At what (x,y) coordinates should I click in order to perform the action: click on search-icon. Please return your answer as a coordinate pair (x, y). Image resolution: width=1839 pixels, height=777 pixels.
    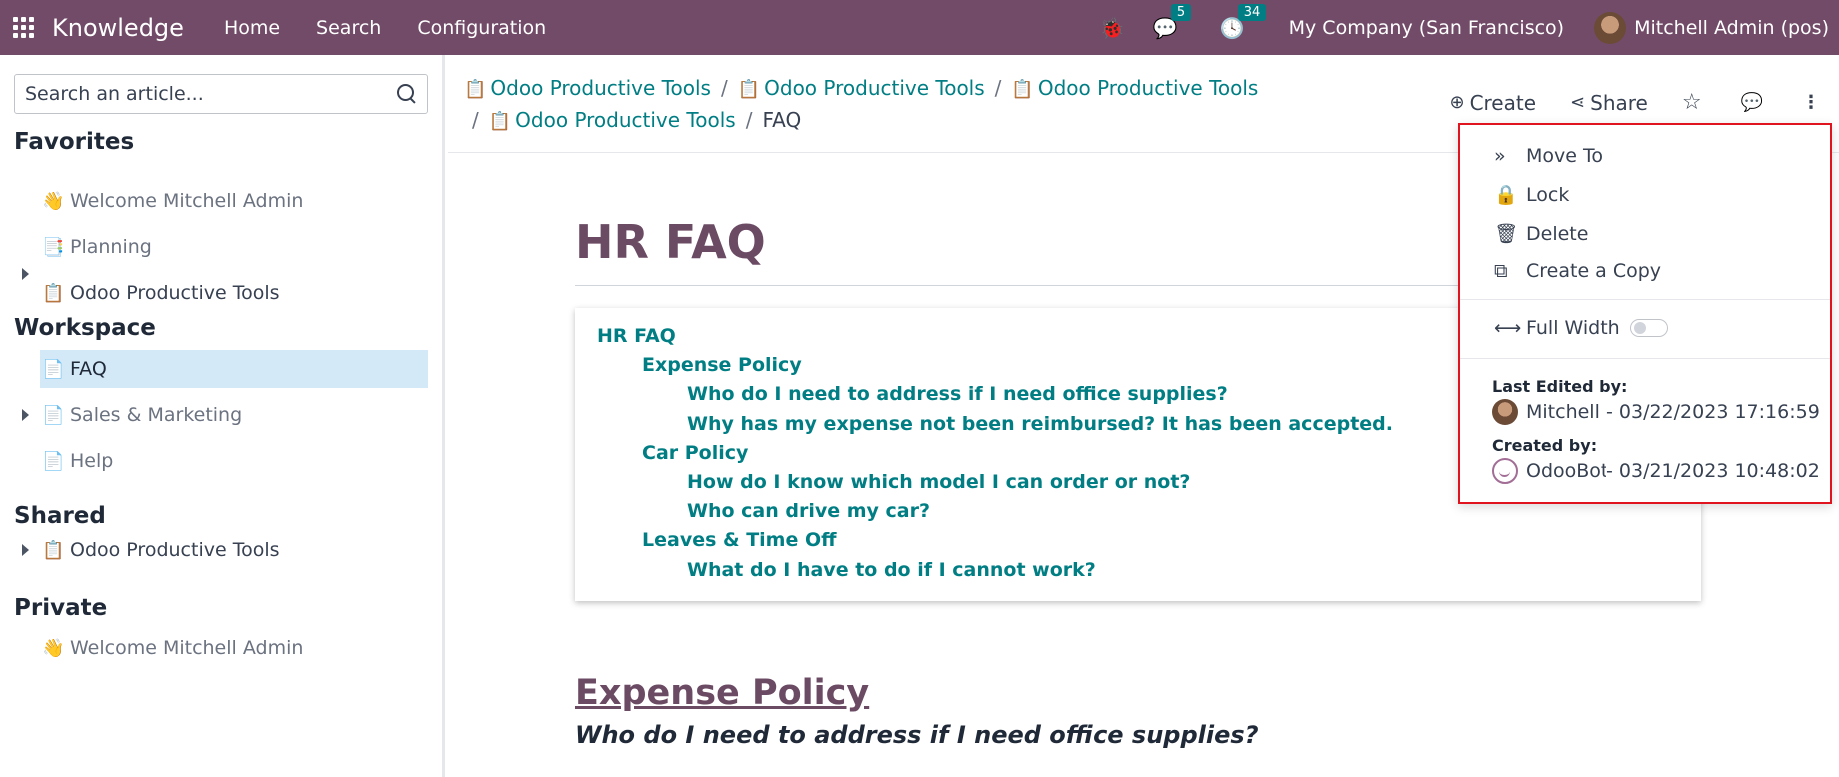
    Looking at the image, I should click on (406, 94).